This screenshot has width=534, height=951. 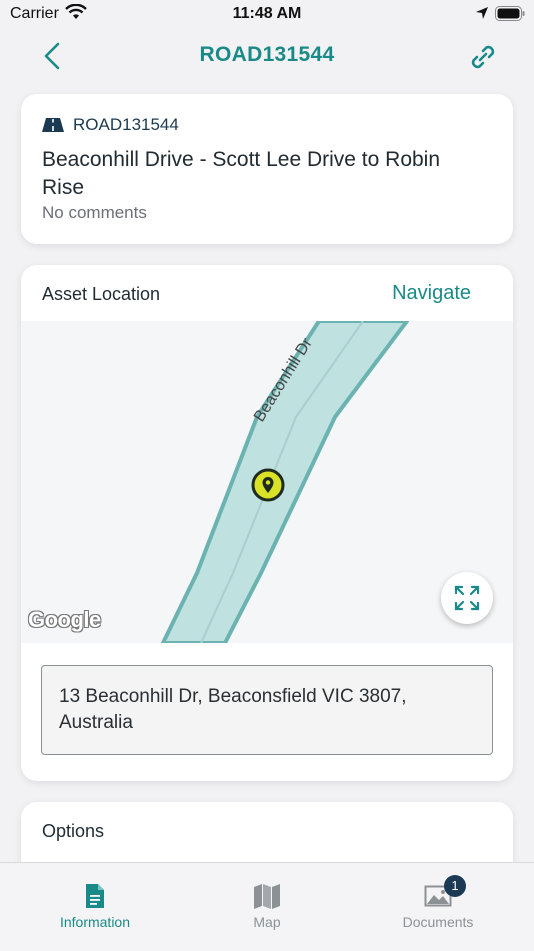 I want to click on expand-map-button, so click(x=467, y=598).